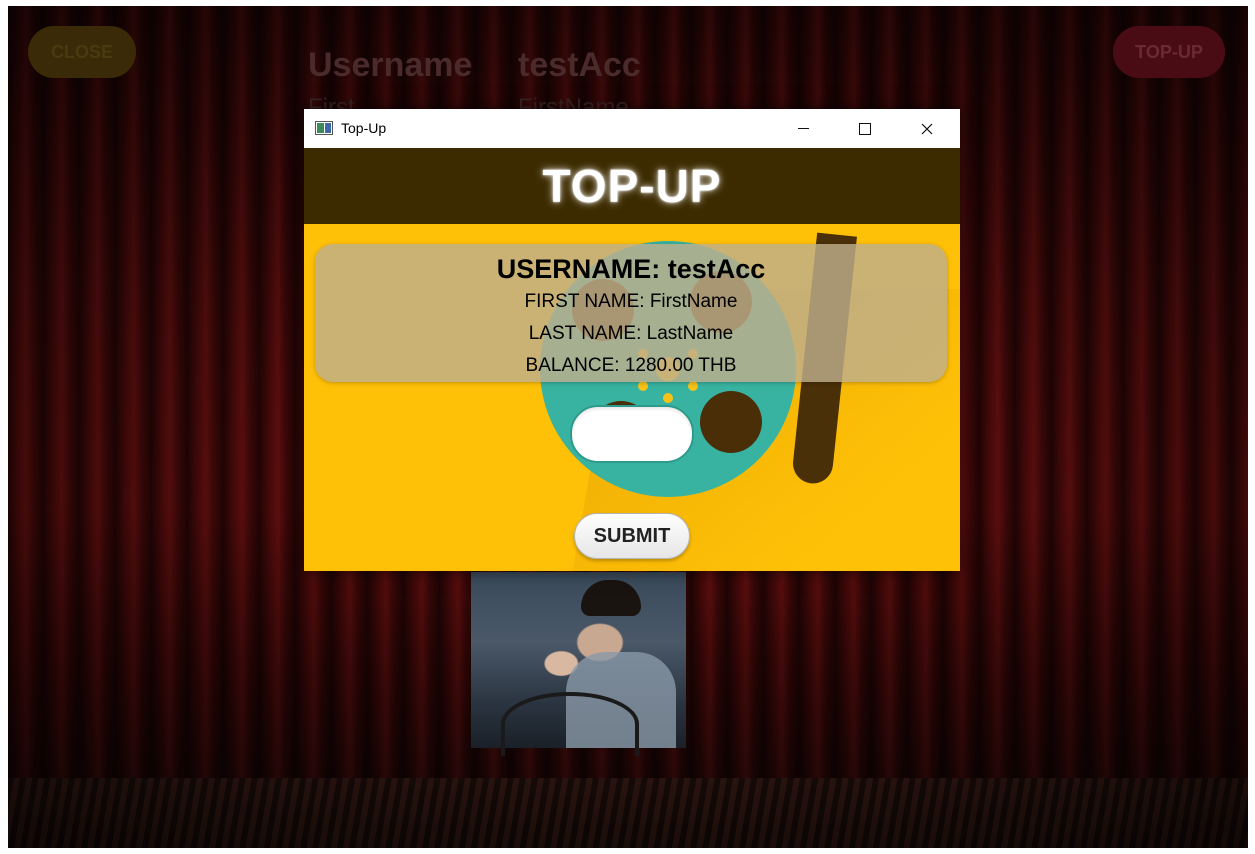  I want to click on first-name-value: FirstName, so click(693, 301).